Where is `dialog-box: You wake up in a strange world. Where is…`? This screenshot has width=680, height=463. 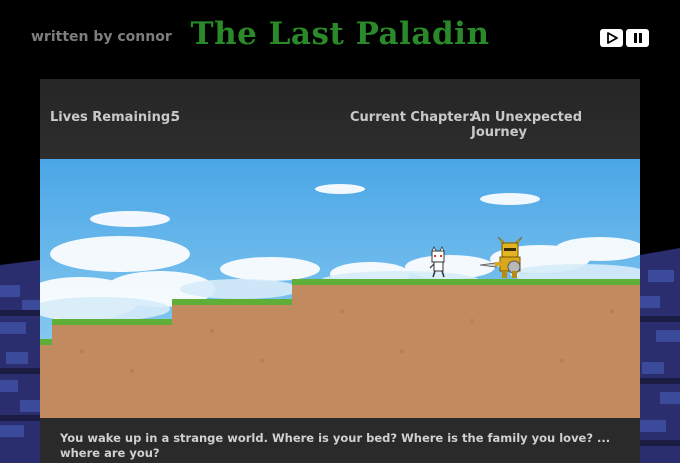
dialog-box: You wake up in a strange world. Where is… is located at coordinates (340, 440).